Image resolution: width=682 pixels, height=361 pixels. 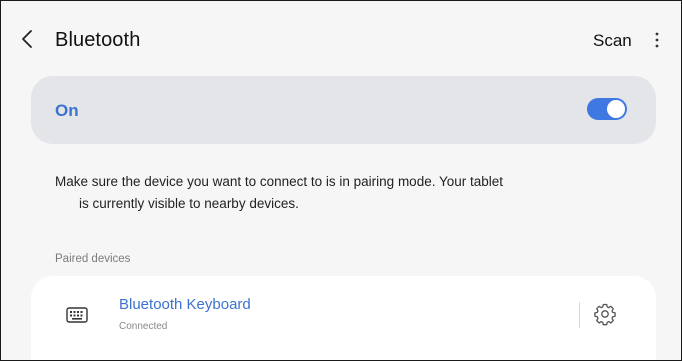 What do you see at coordinates (77, 315) in the screenshot?
I see `keyboard-icon` at bounding box center [77, 315].